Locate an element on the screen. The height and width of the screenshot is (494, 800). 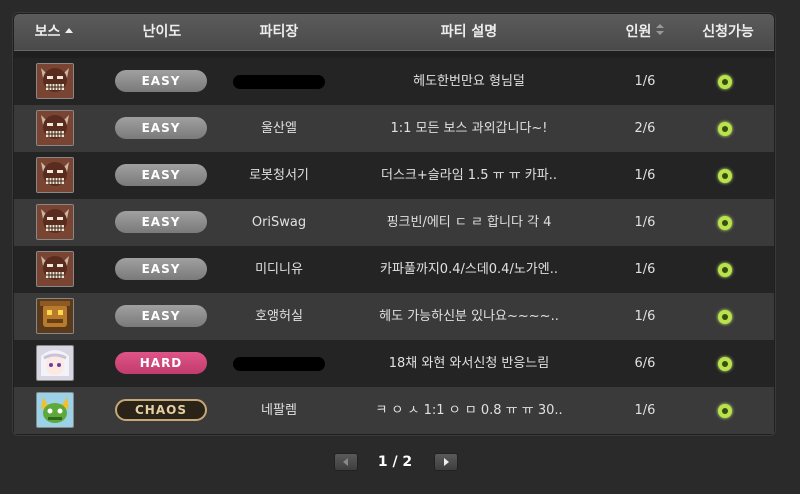
pagination: 1 / 2 is located at coordinates (400, 462).